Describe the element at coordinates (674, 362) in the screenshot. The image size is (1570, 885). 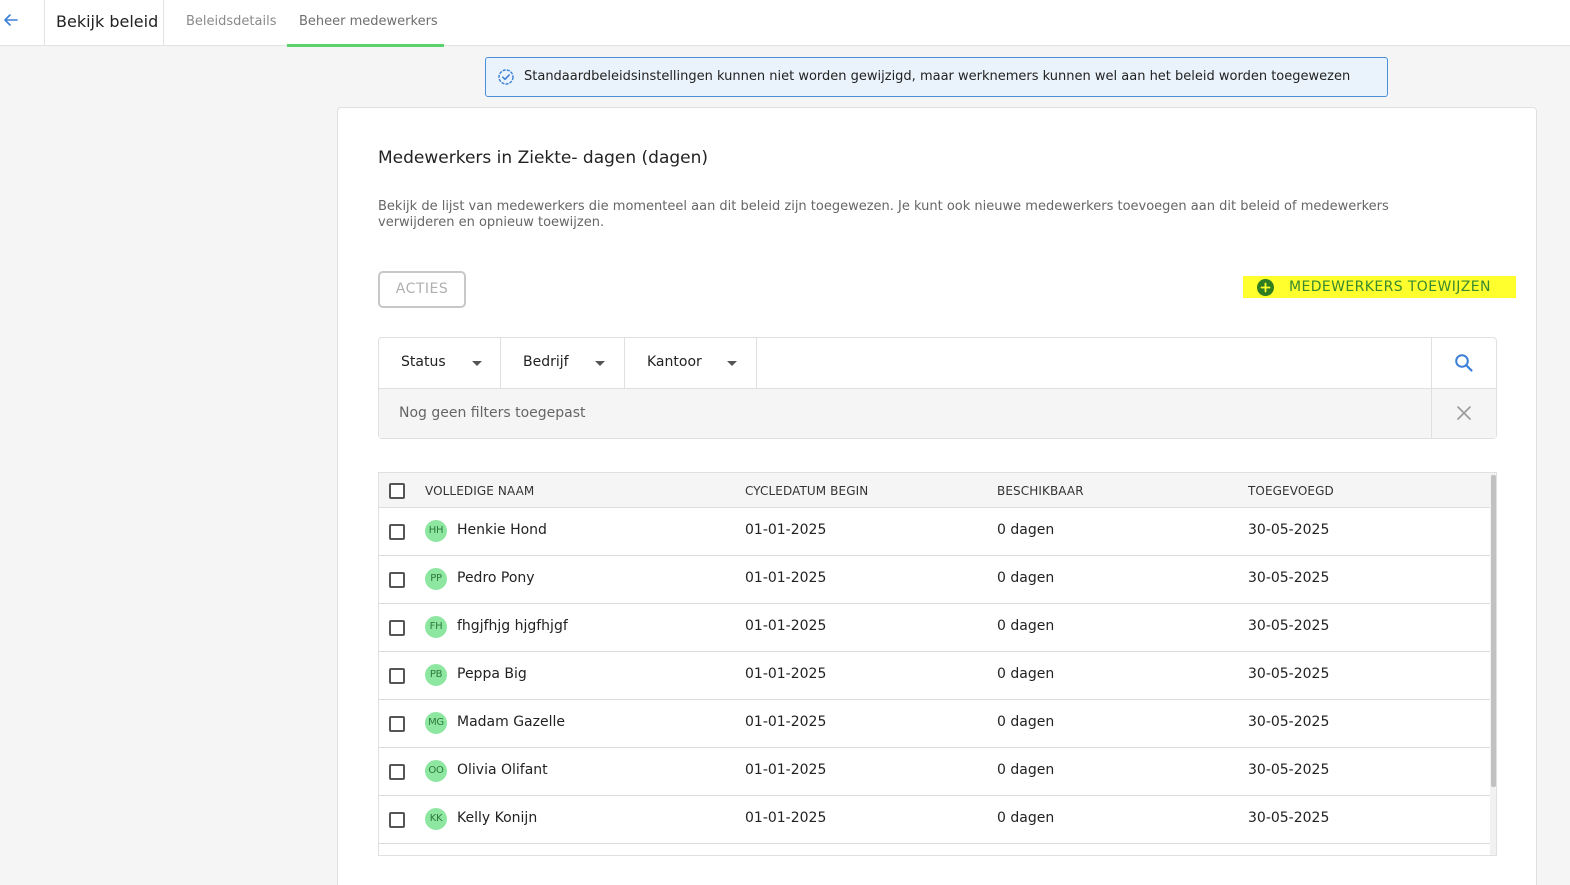
I see `office-filter-label: Kantoor` at that location.